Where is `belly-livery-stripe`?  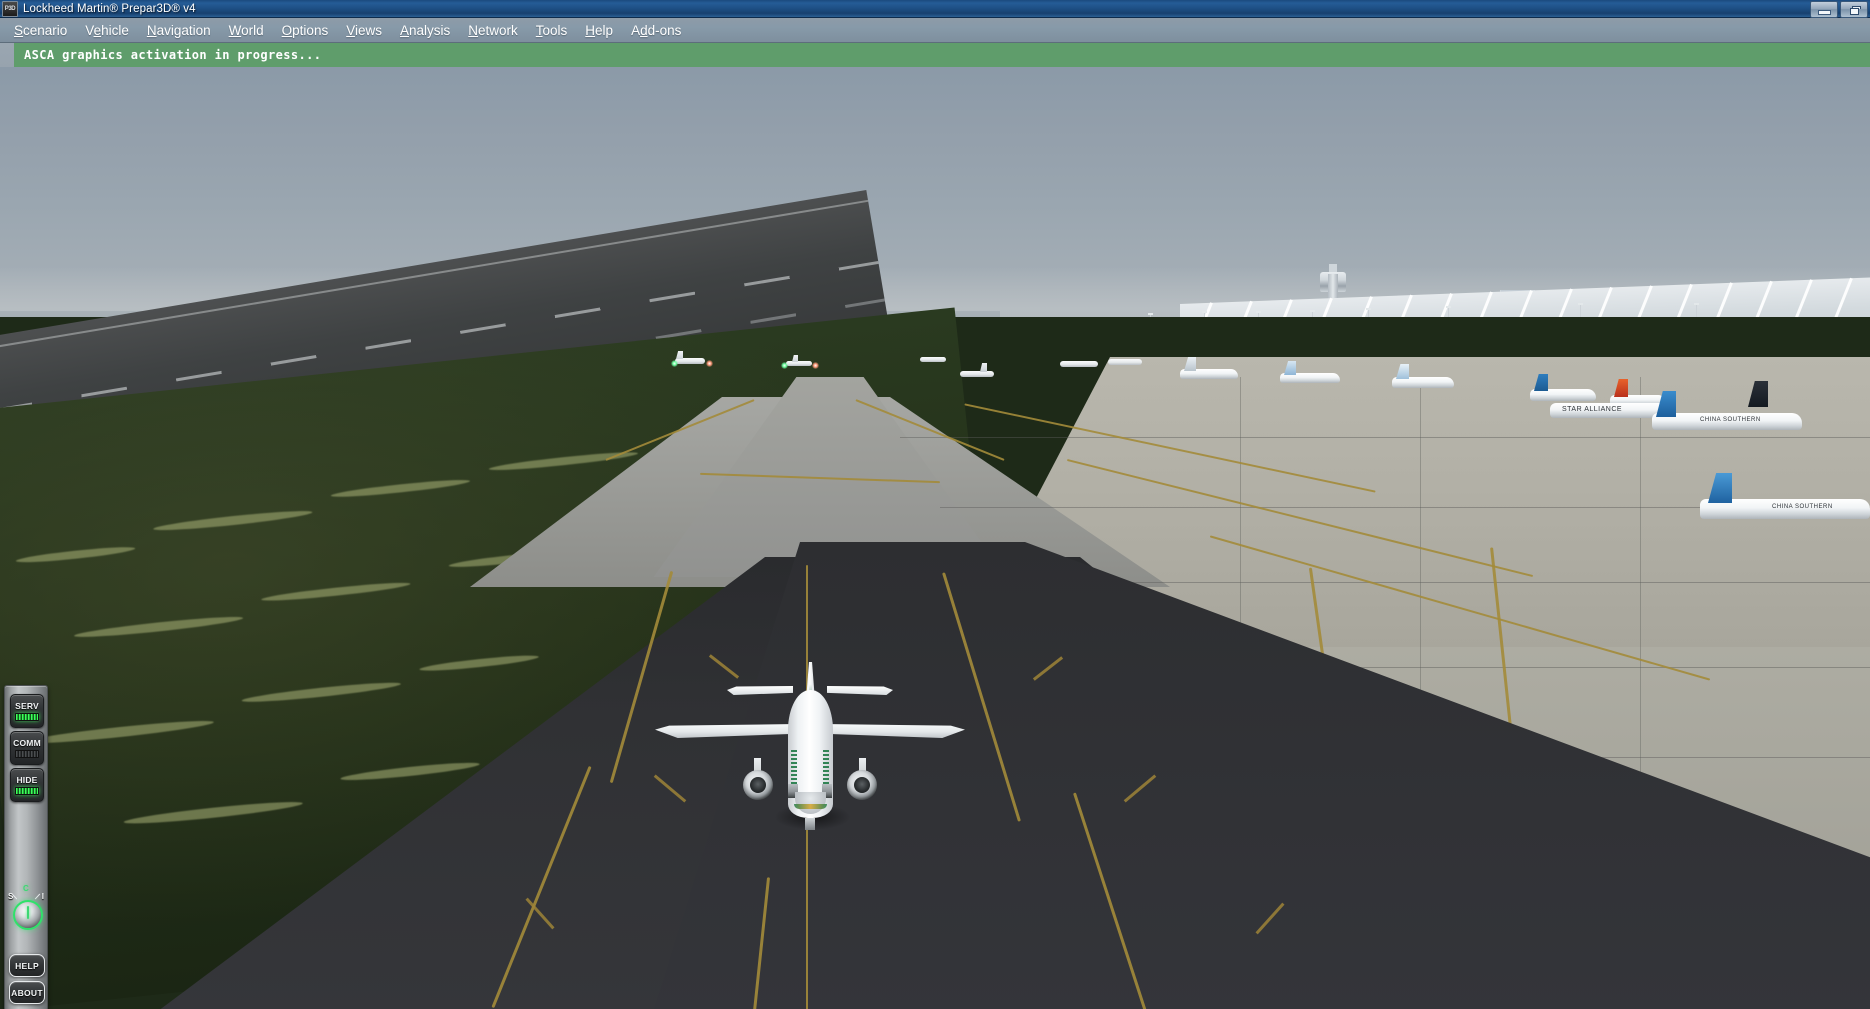 belly-livery-stripe is located at coordinates (810, 806).